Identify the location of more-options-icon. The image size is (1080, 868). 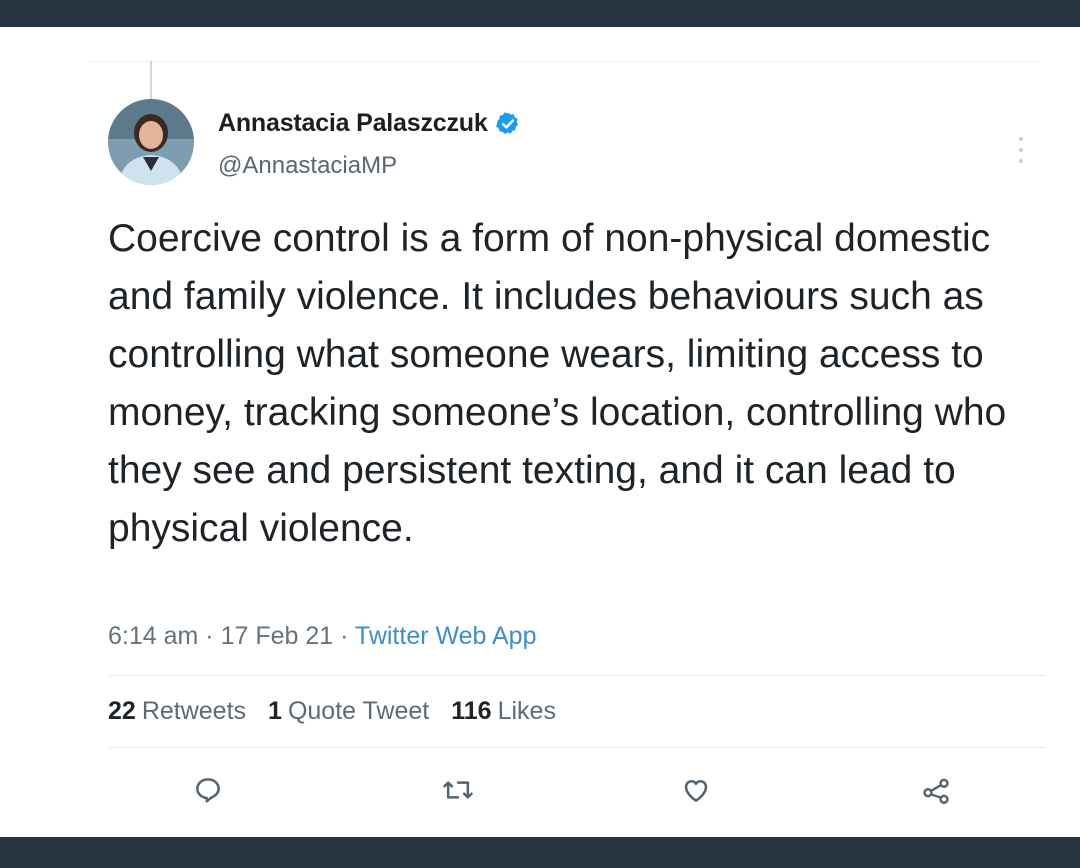
(1021, 150).